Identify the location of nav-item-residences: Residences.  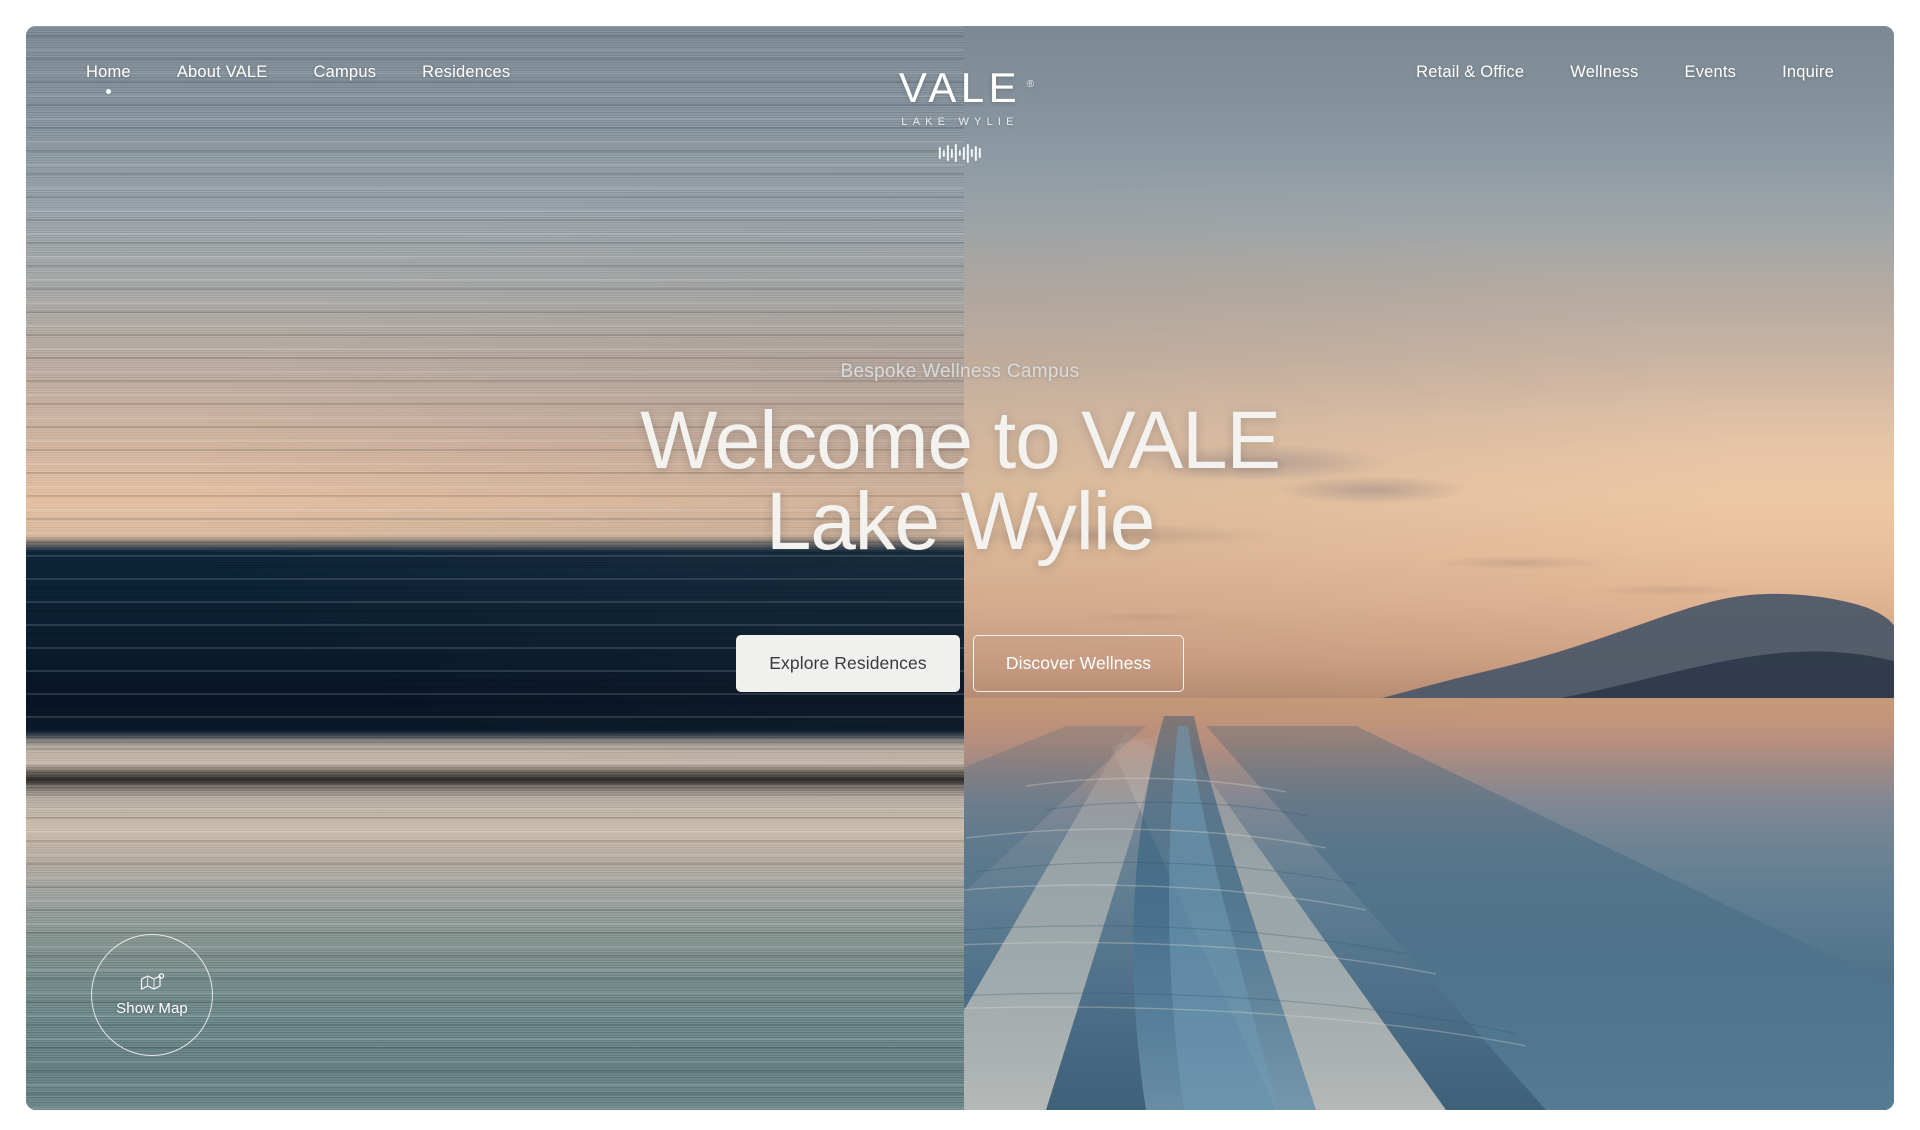
(466, 79).